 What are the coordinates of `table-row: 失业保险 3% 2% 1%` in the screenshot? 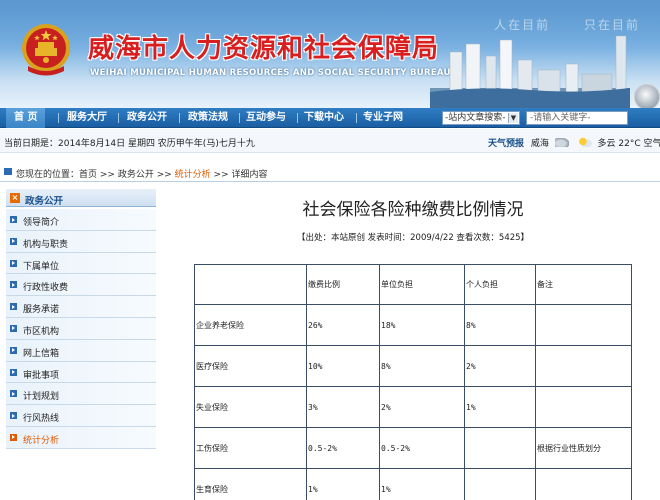 It's located at (413, 407).